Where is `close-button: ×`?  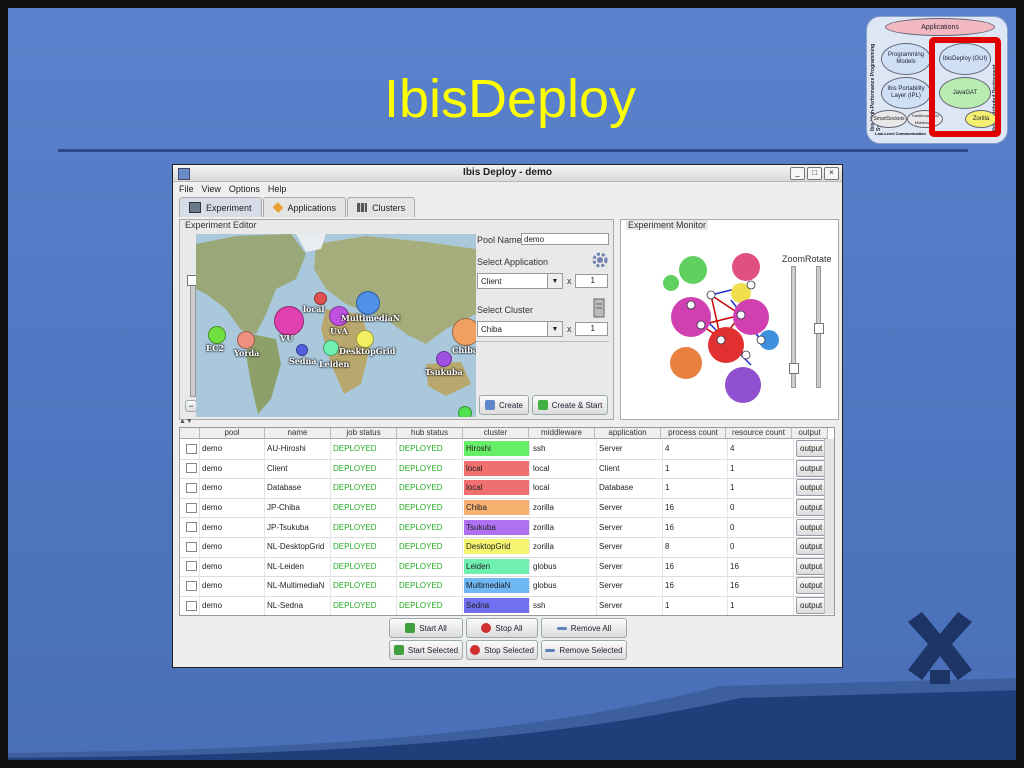 close-button: × is located at coordinates (831, 173).